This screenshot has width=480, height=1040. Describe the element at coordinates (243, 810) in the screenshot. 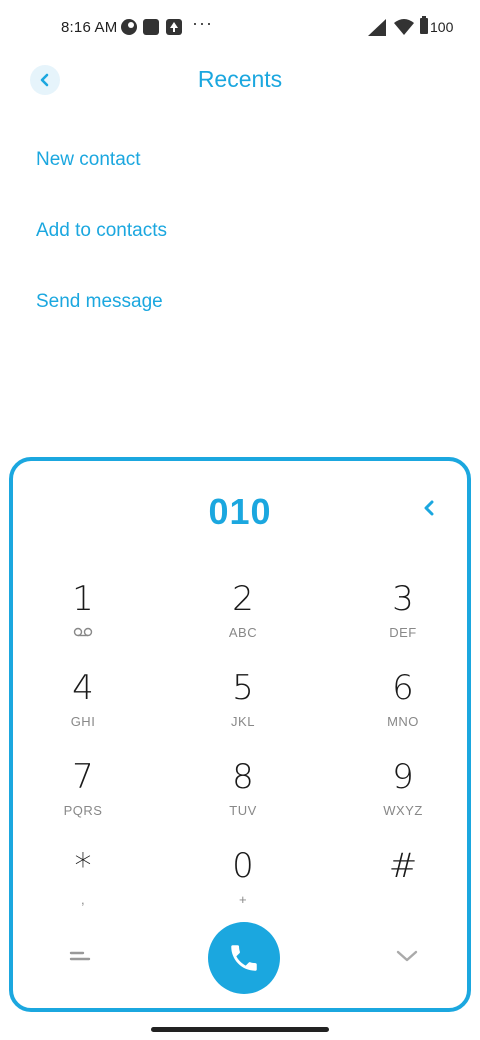

I see `key-letters: TUV` at that location.